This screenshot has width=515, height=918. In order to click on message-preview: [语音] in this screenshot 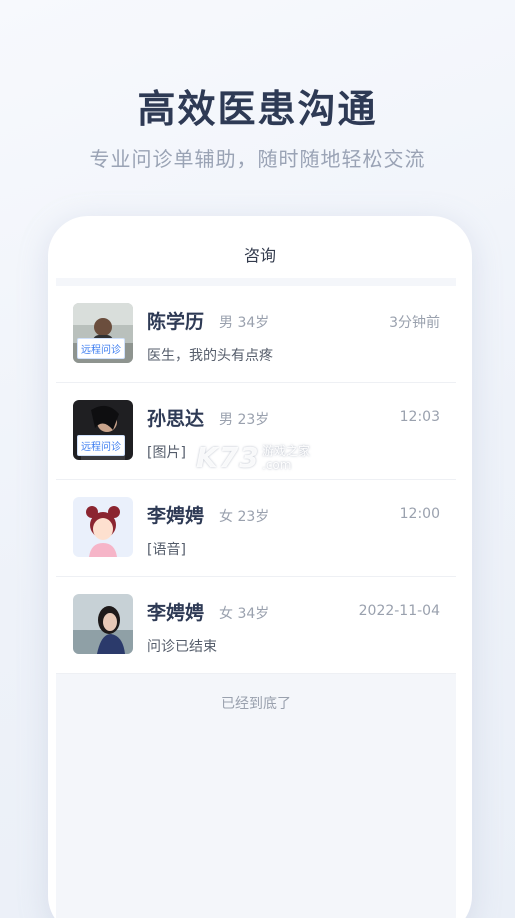, I will do `click(166, 550)`.